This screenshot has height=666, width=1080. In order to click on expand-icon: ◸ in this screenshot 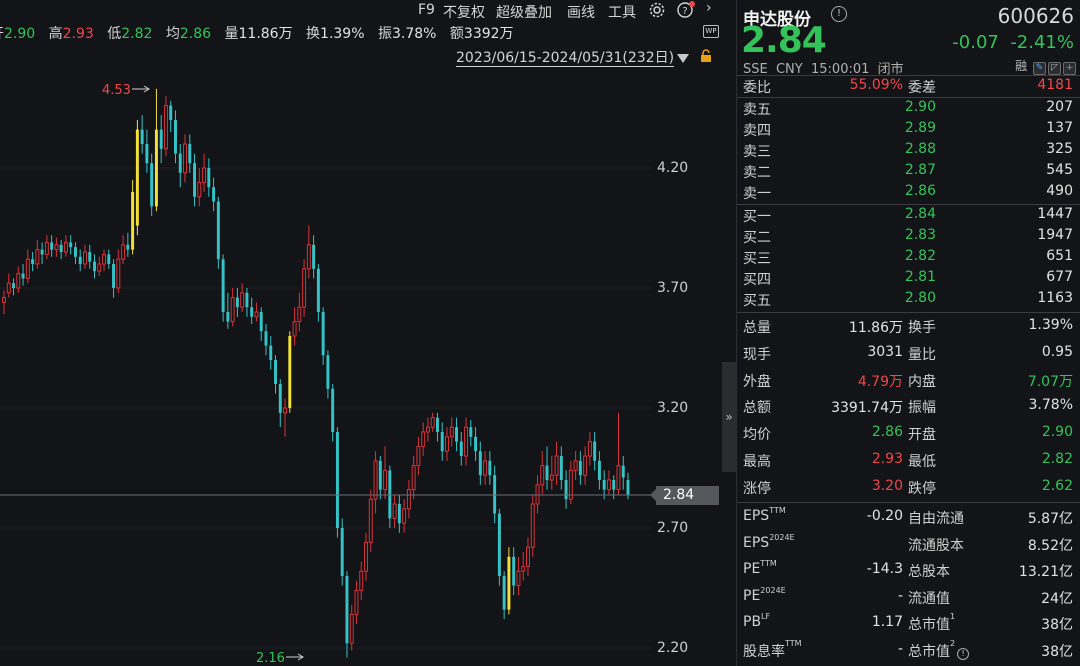, I will do `click(1054, 68)`.